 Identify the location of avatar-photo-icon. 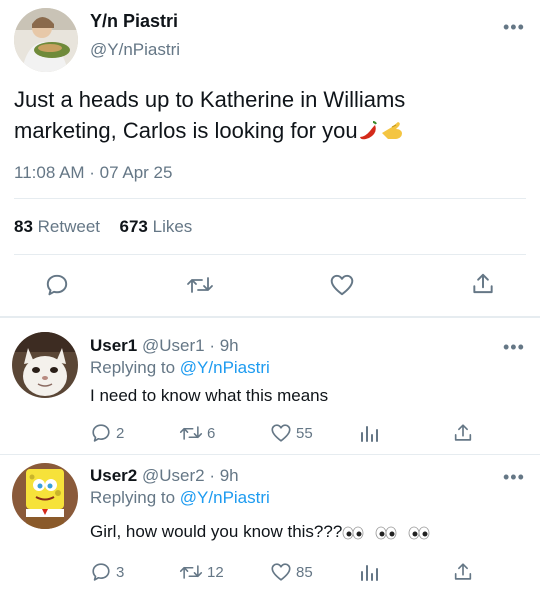
(46, 40).